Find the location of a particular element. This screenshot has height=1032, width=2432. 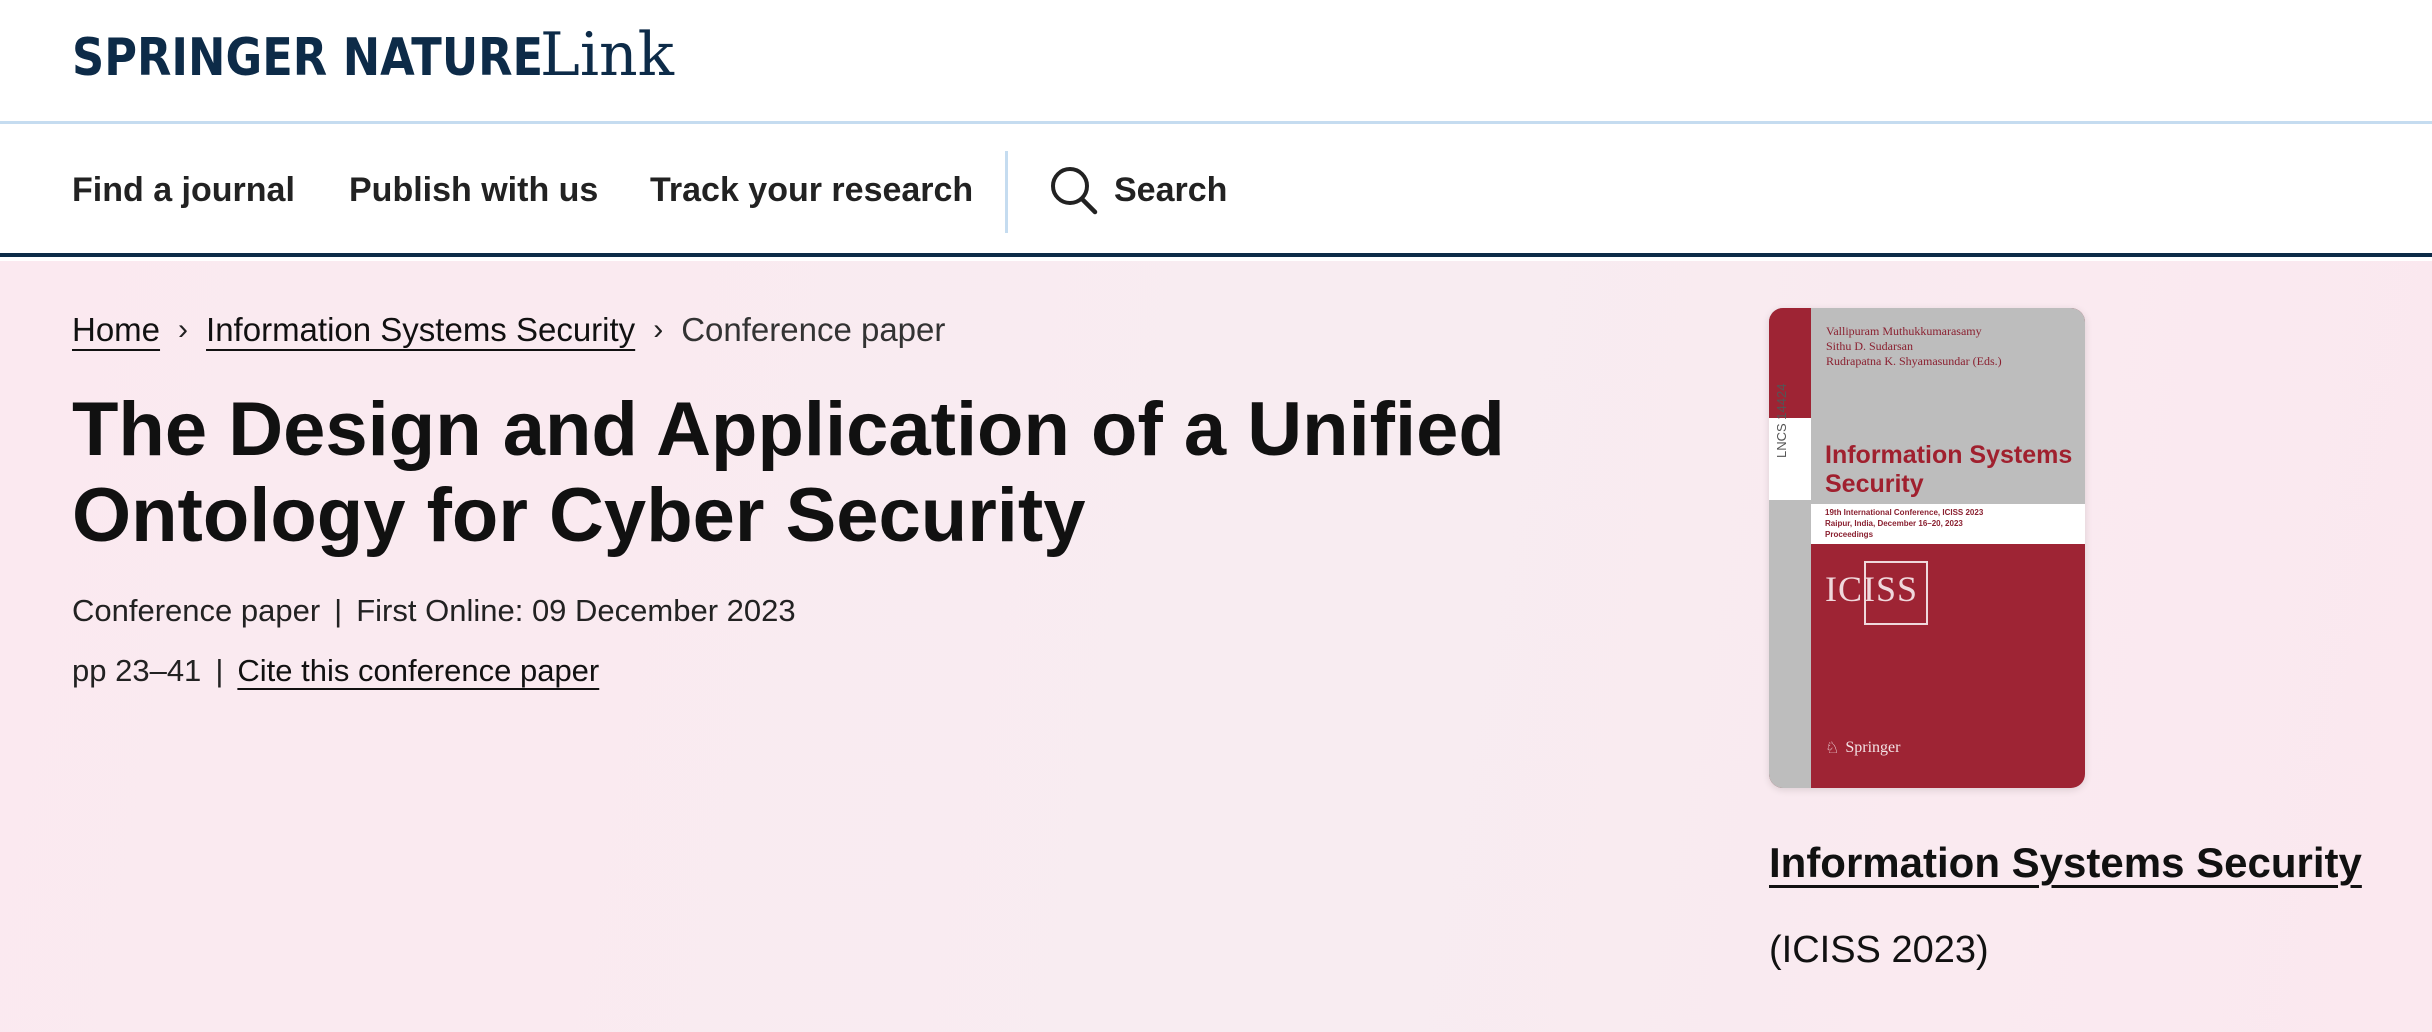

brand-header: SPRINGER NATURE Link is located at coordinates (1216, 62).